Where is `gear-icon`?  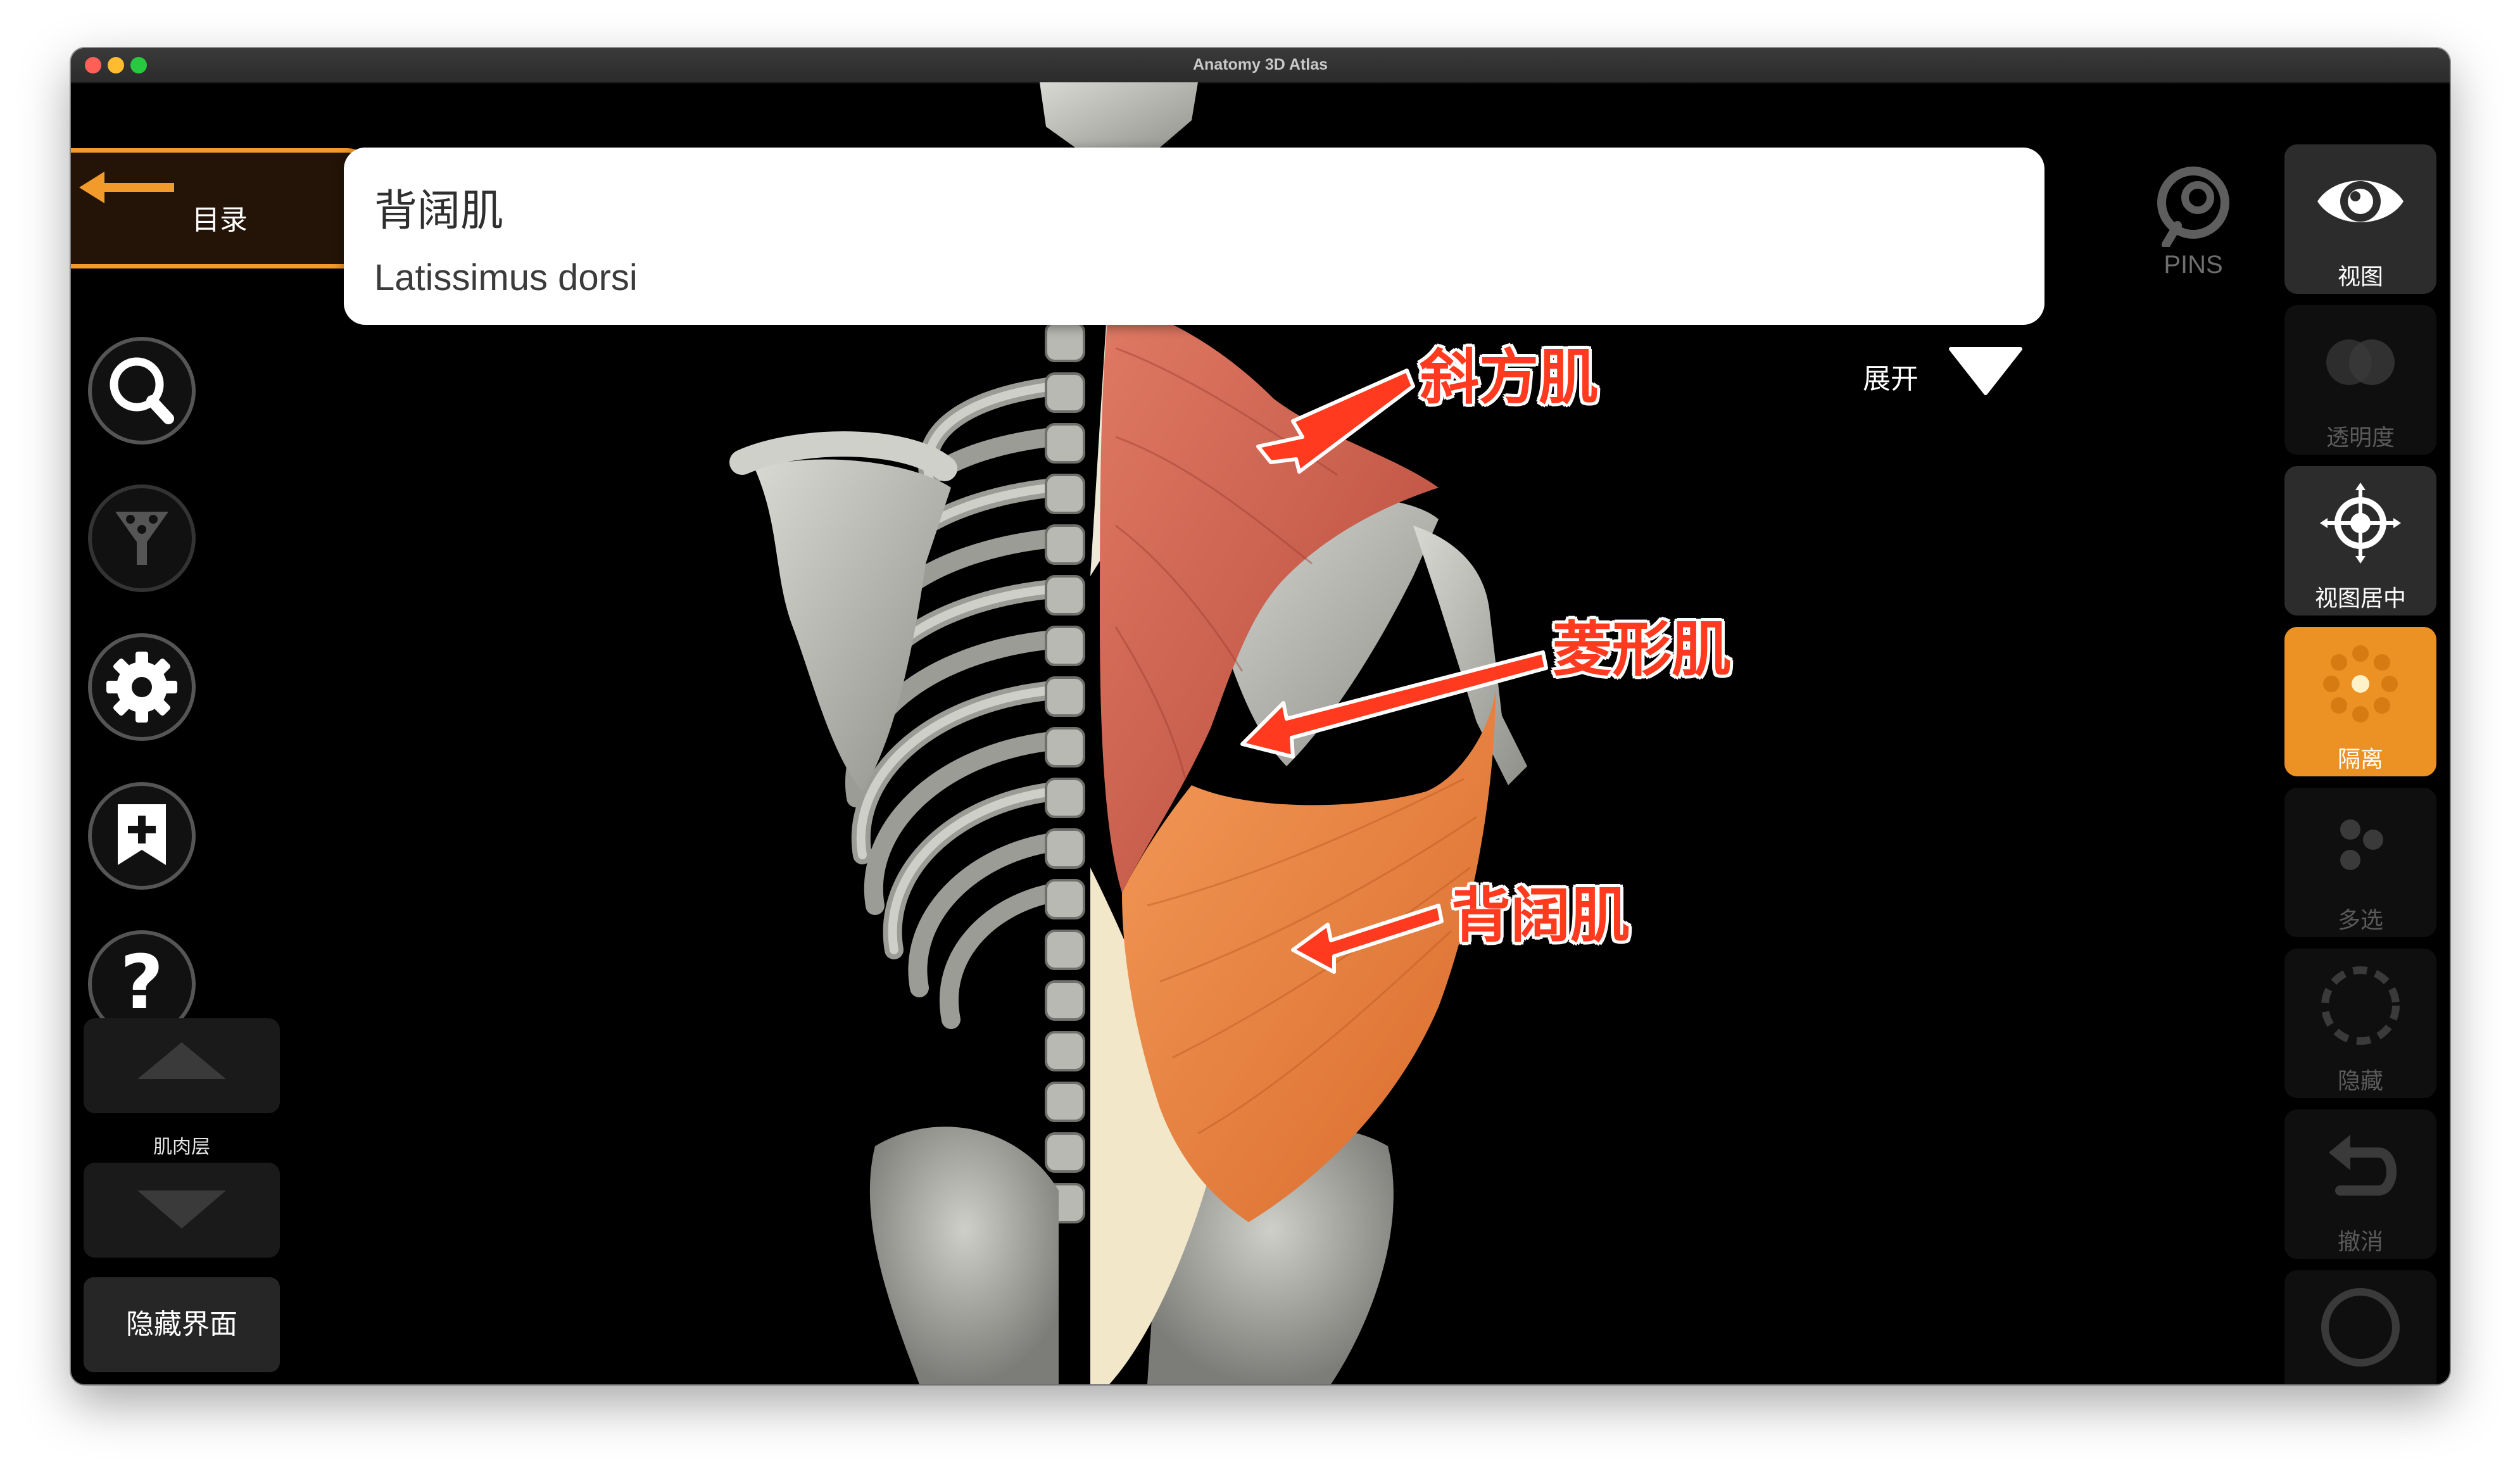
gear-icon is located at coordinates (142, 687).